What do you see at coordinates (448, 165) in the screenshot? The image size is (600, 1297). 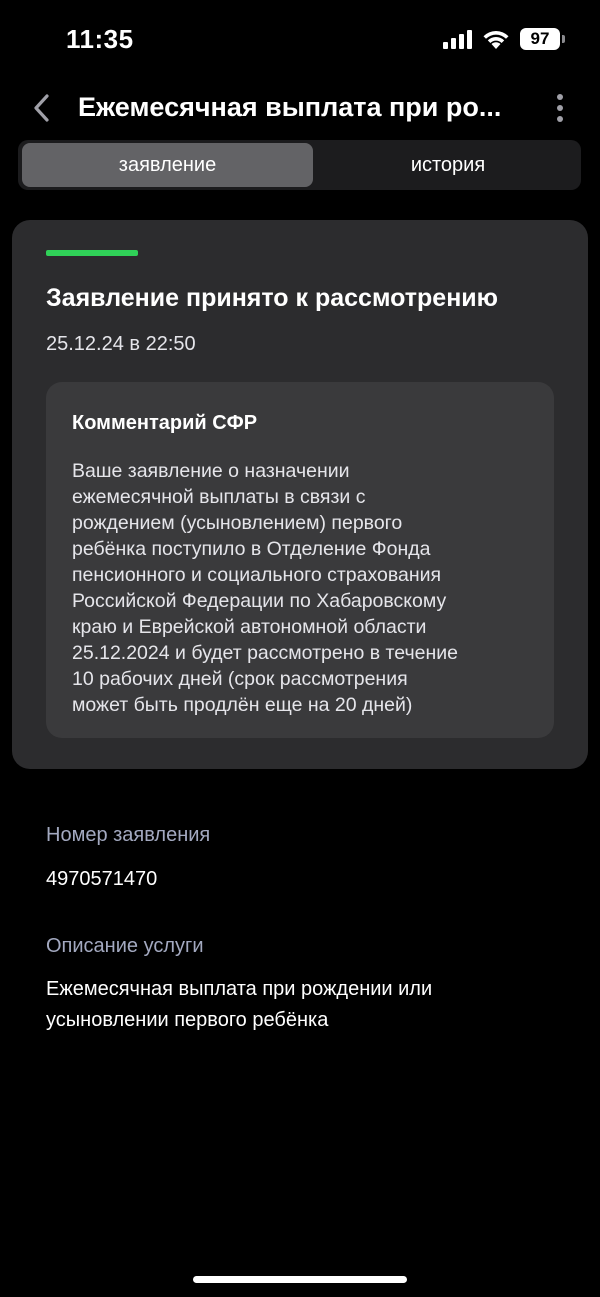 I see `tab-history: история` at bounding box center [448, 165].